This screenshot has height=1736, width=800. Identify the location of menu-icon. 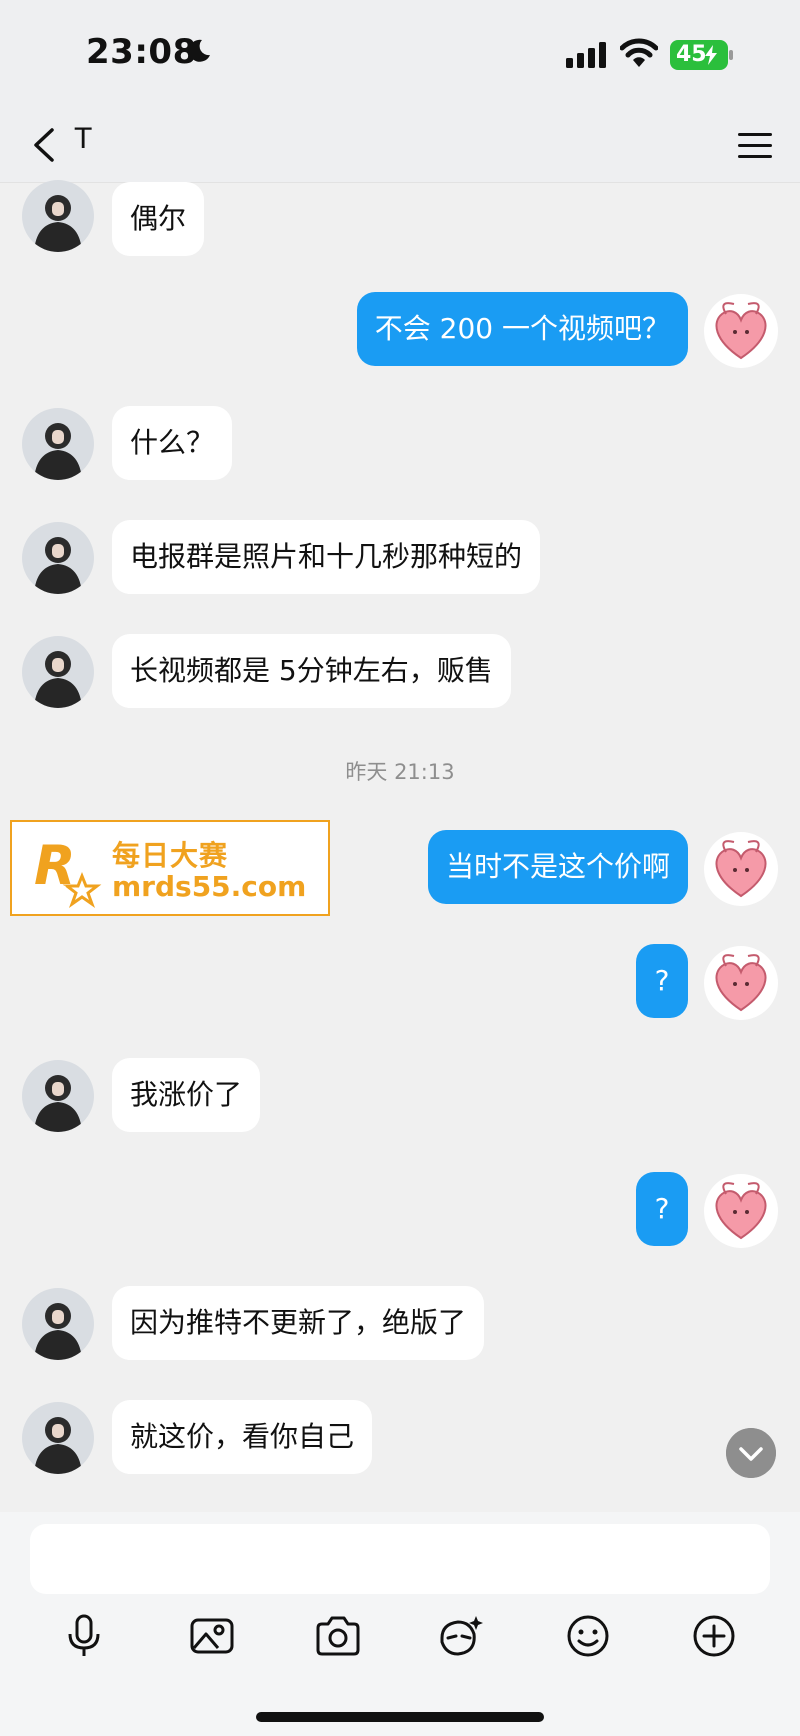
(755, 145).